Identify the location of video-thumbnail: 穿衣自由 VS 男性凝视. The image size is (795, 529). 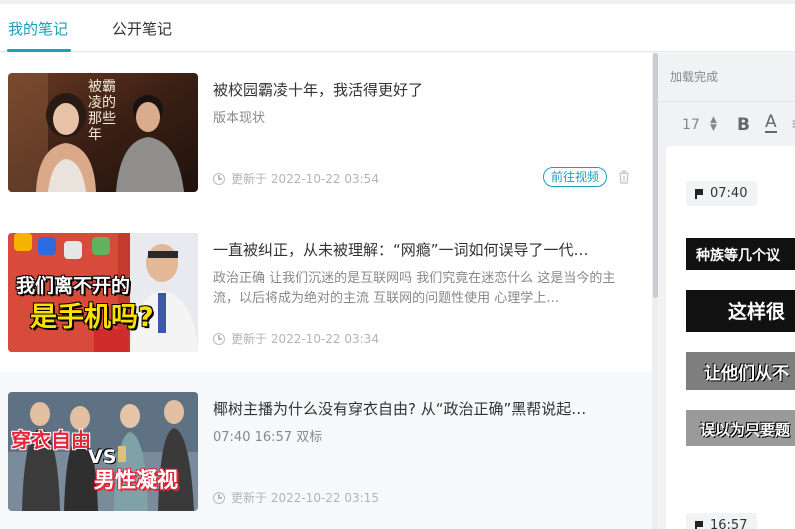
(103, 451).